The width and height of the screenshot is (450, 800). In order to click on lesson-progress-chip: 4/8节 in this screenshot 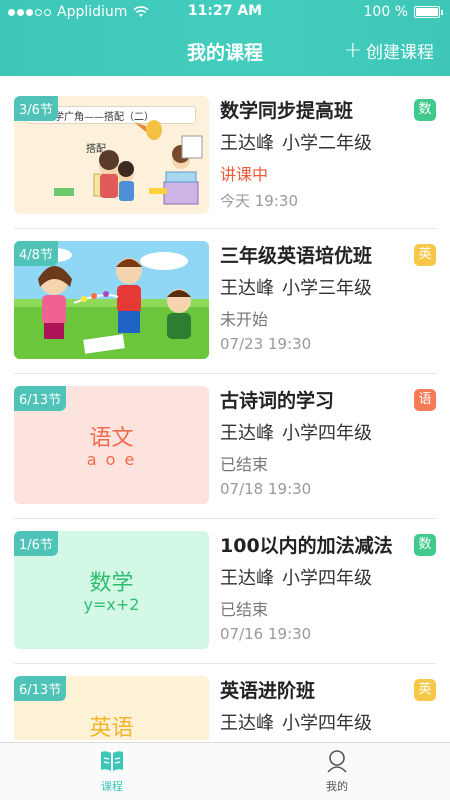, I will do `click(36, 253)`.